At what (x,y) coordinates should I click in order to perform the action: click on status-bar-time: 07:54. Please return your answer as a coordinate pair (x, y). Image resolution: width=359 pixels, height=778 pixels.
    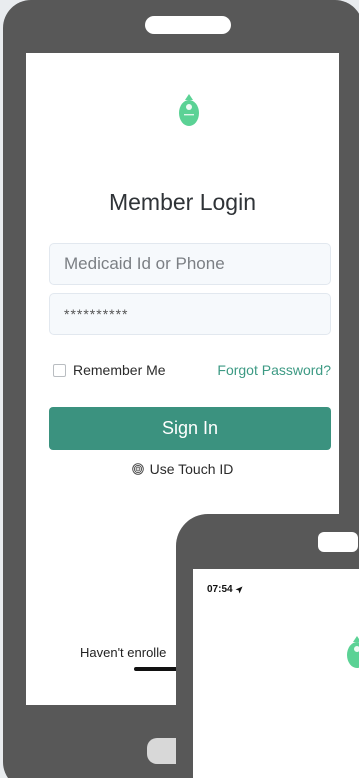
    Looking at the image, I should click on (225, 589).